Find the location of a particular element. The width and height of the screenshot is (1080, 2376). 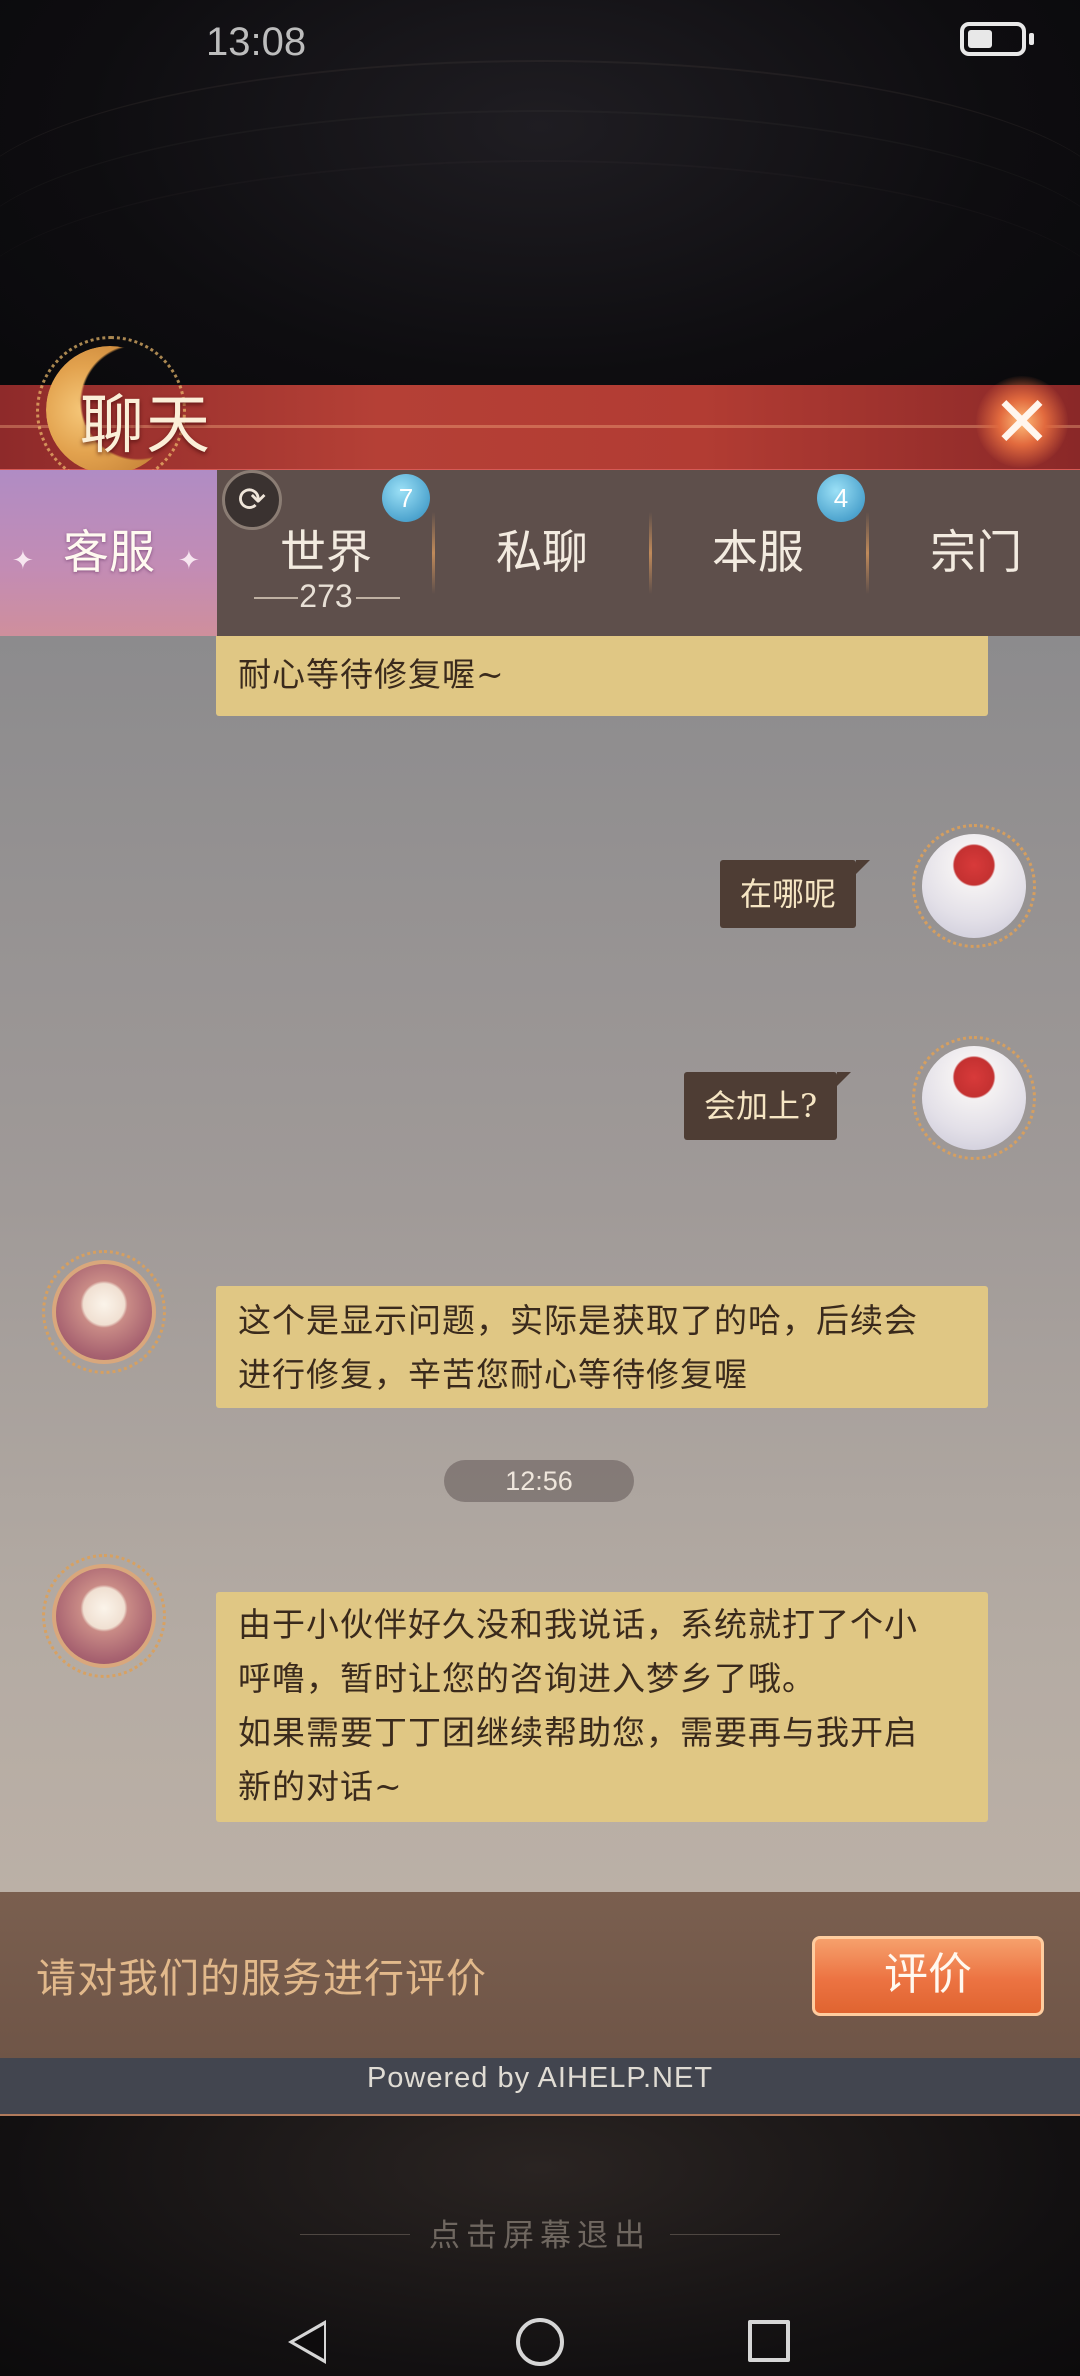

tab-private: 私聊 is located at coordinates (542, 552).